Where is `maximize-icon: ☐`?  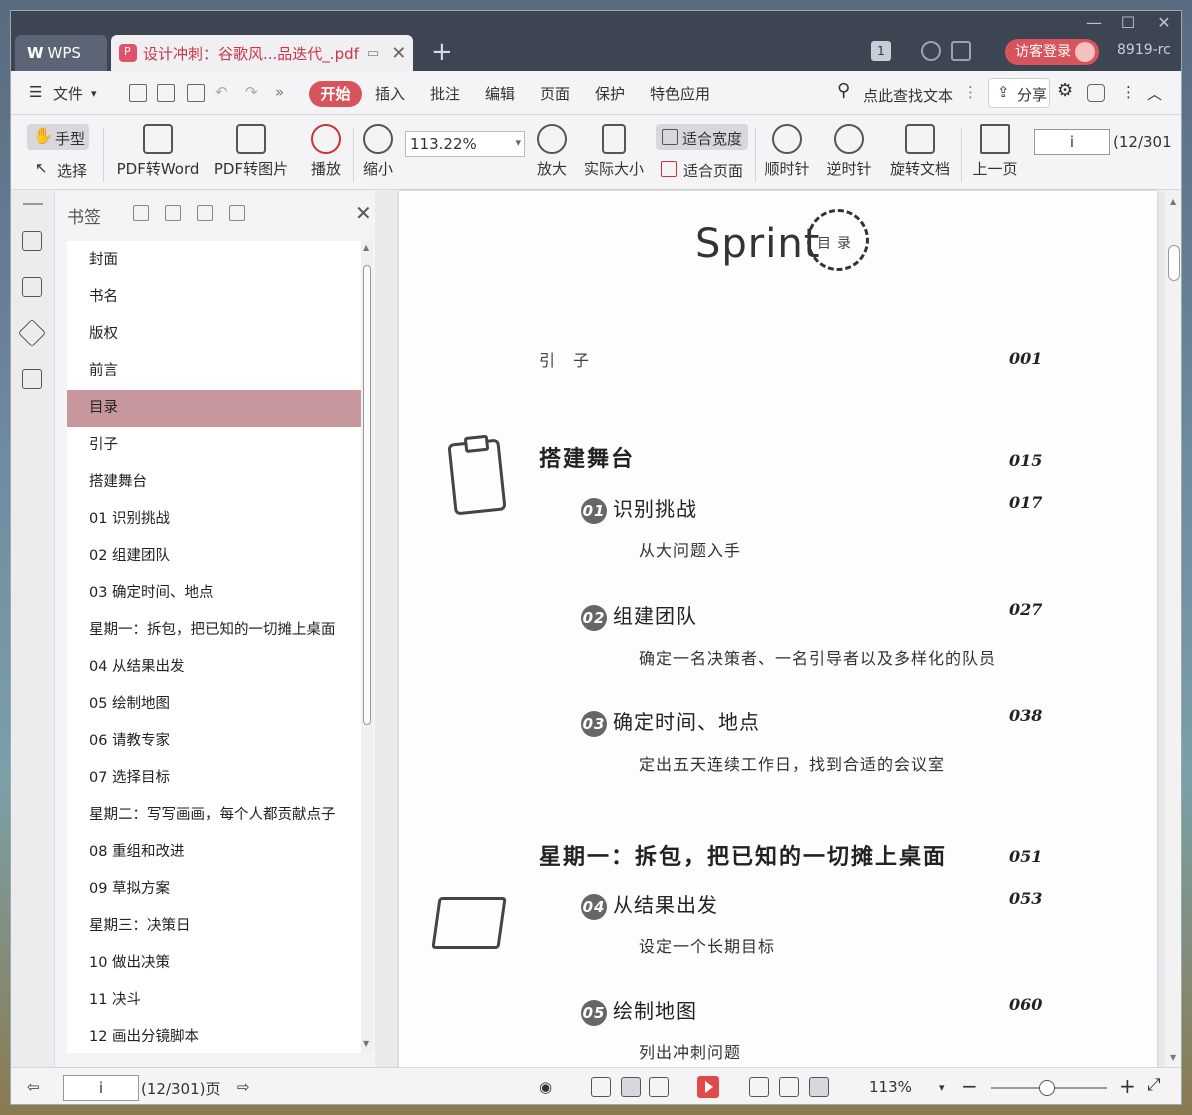 maximize-icon: ☐ is located at coordinates (1128, 23).